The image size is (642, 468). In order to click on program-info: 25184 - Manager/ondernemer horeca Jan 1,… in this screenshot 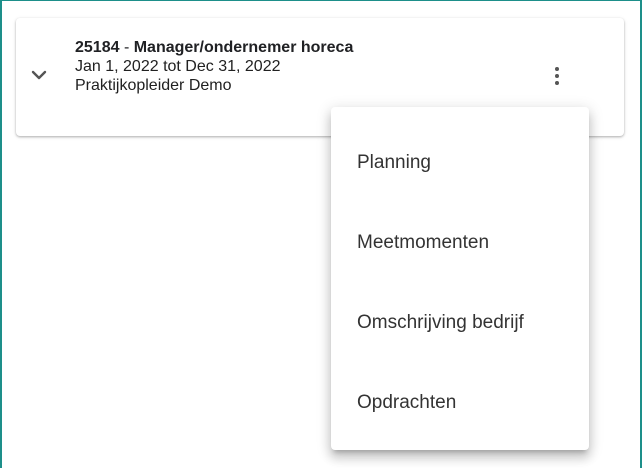, I will do `click(214, 66)`.